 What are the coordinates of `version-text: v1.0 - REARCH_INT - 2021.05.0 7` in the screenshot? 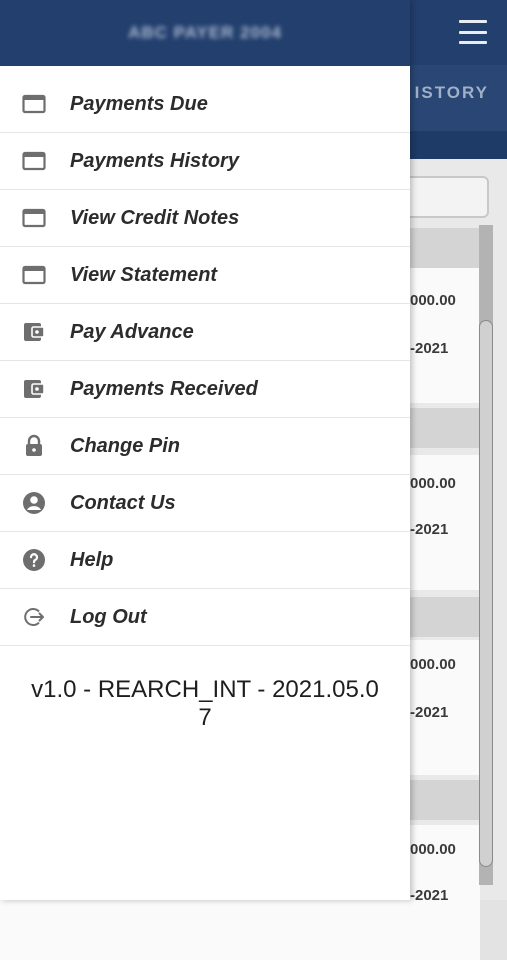 It's located at (205, 704).